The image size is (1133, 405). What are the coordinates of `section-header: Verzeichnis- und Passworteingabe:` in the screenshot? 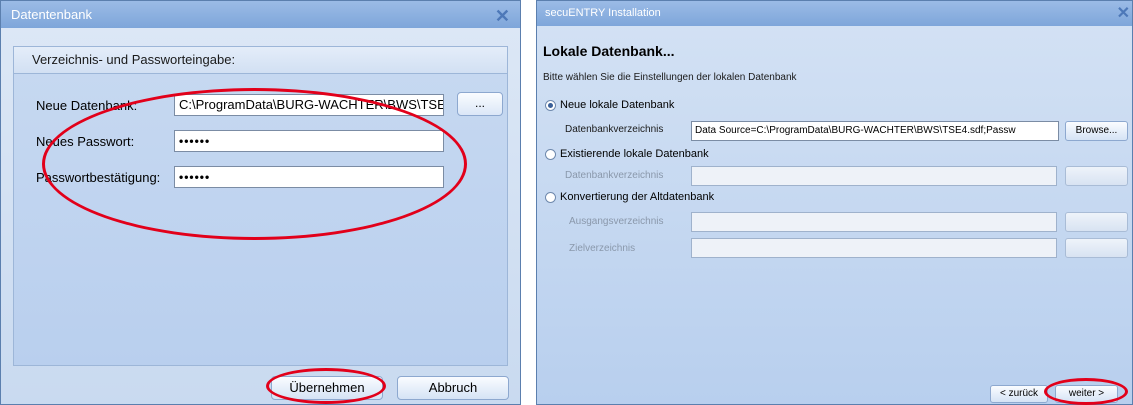 It's located at (260, 60).